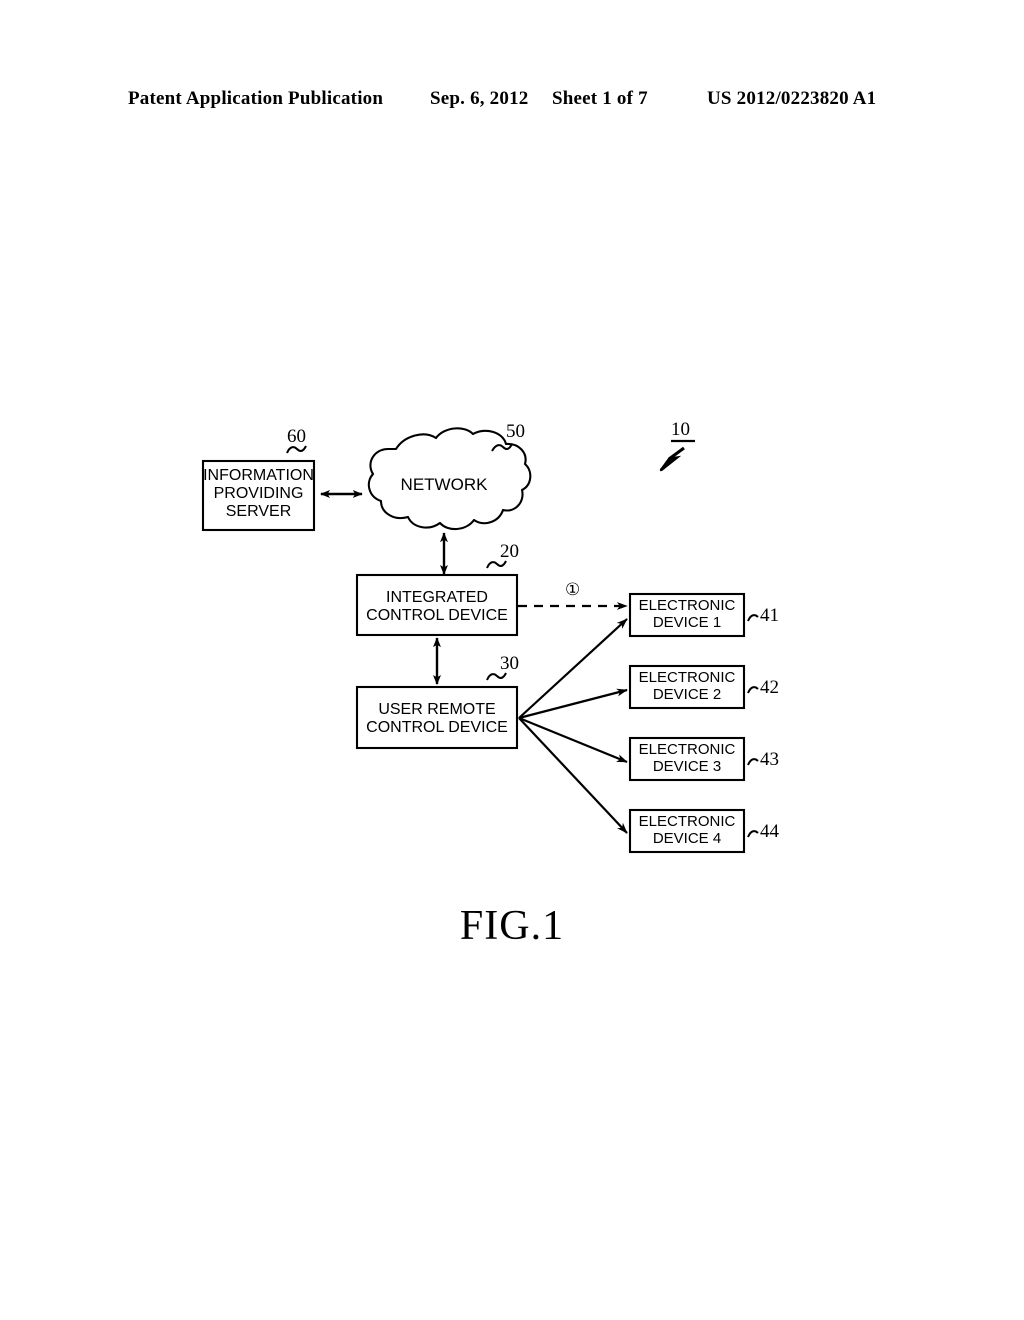  I want to click on reference-numeral-42: 42, so click(769, 687).